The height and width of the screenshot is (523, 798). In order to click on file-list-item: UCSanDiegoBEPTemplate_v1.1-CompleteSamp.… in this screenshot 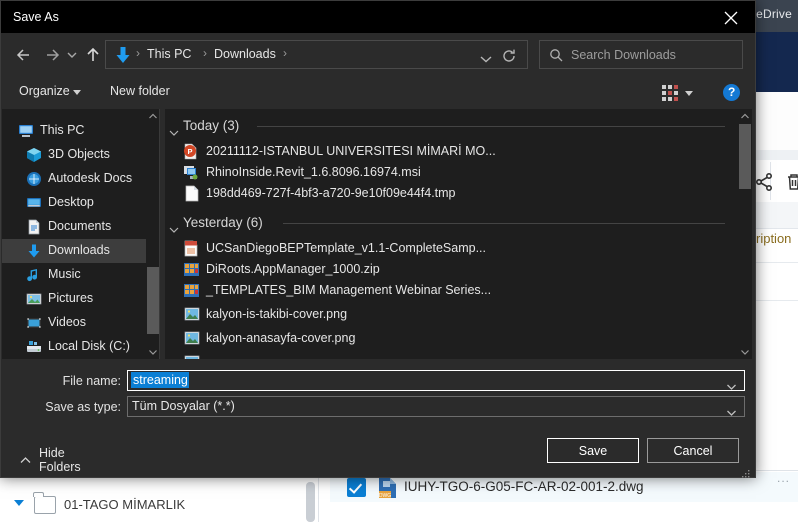, I will do `click(445, 248)`.